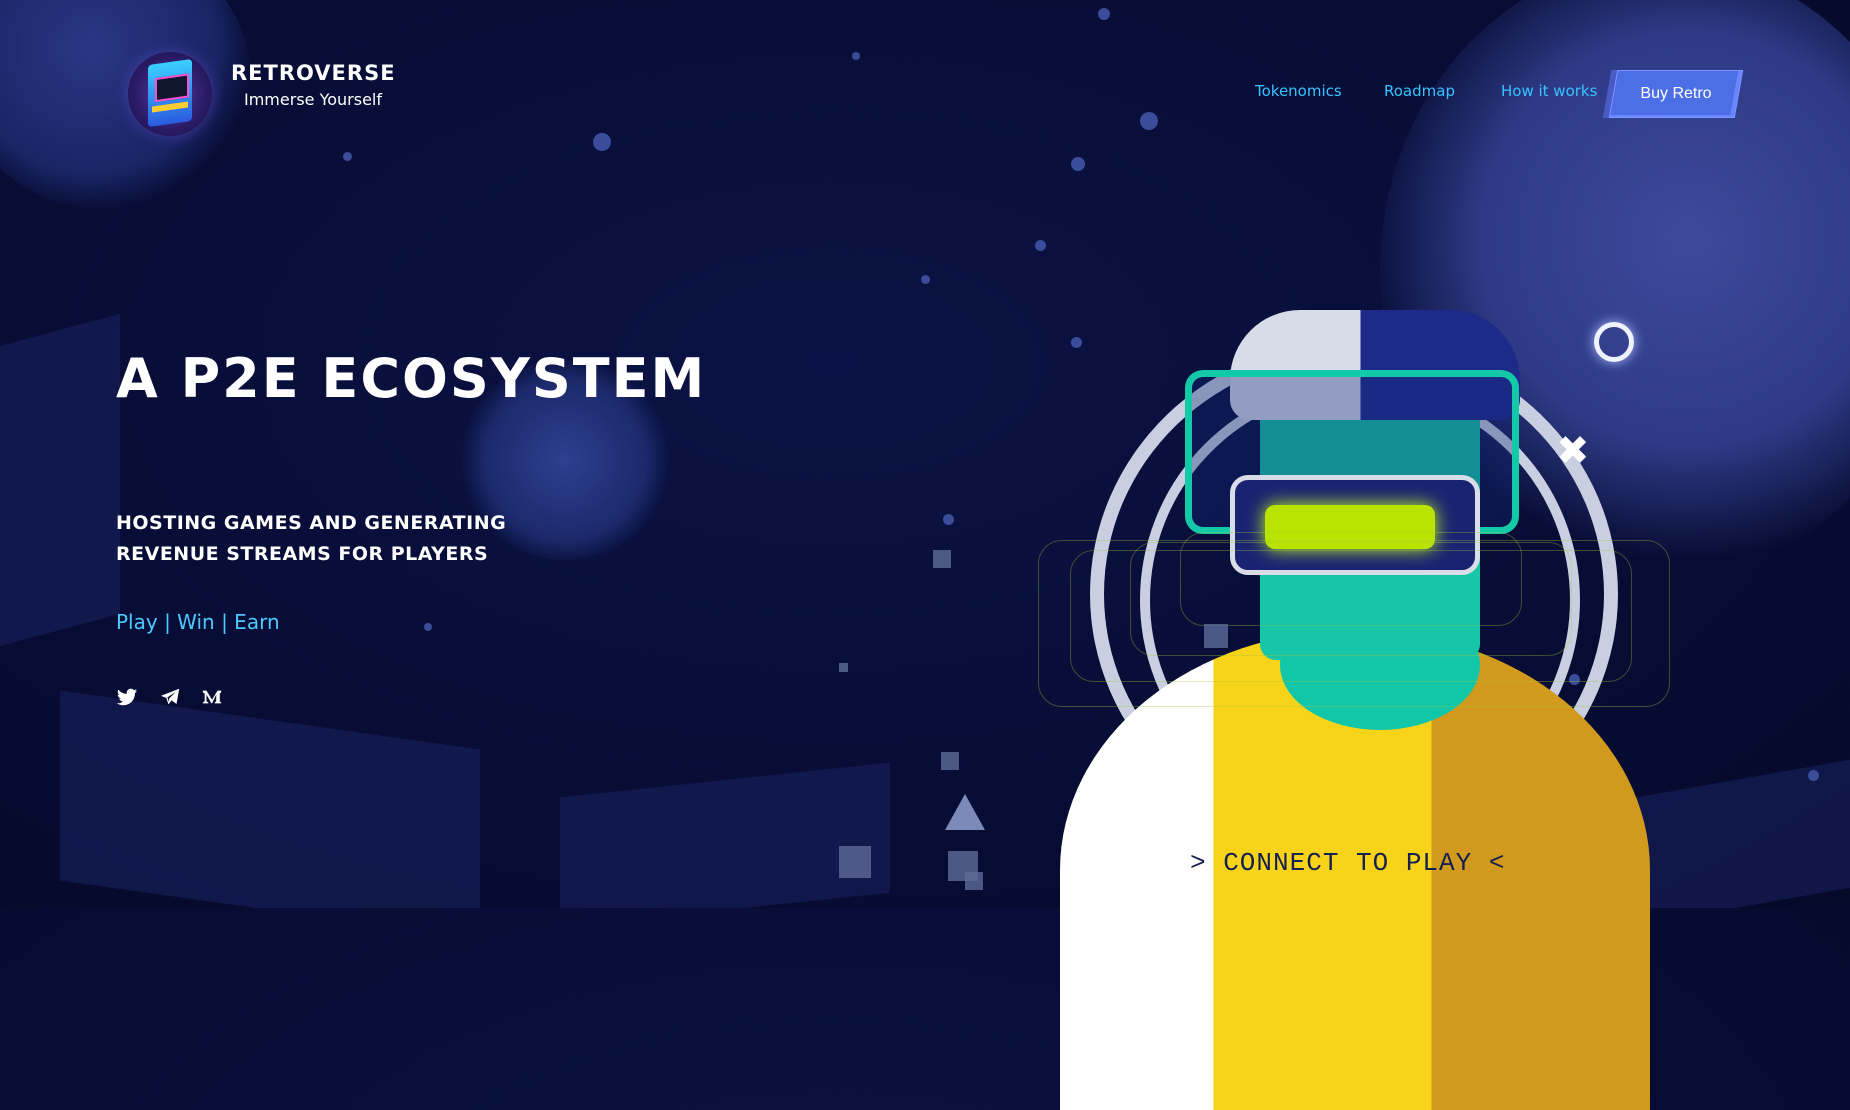 The image size is (1850, 1110). I want to click on medium-icon, so click(212, 697).